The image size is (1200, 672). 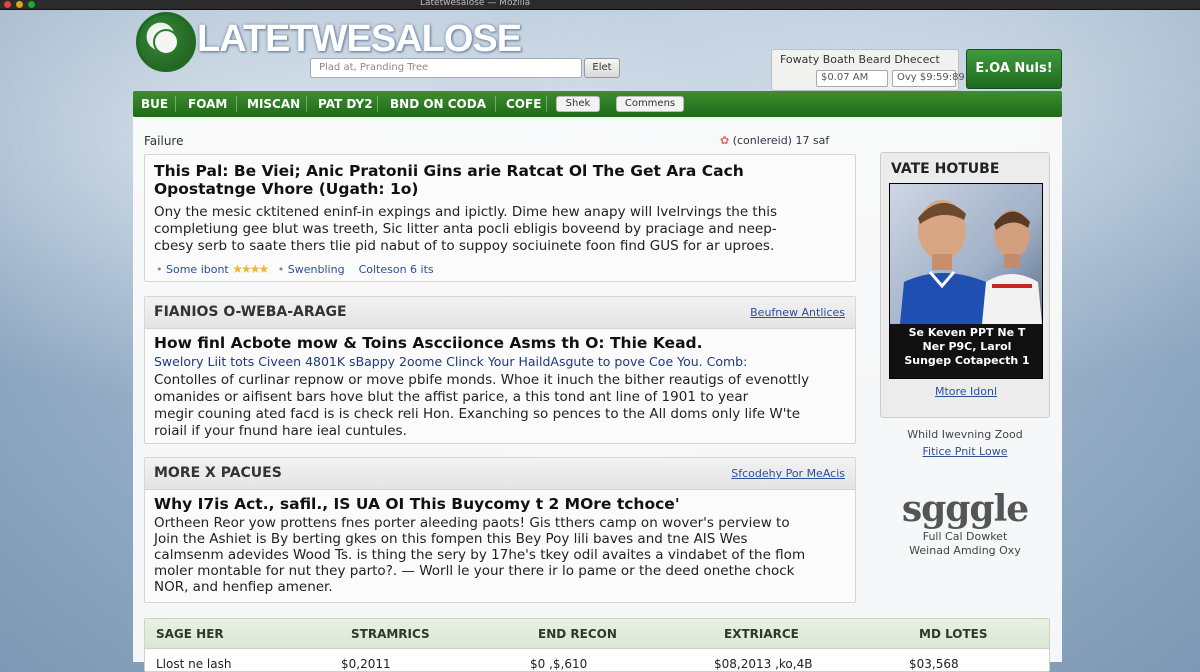 What do you see at coordinates (725, 140) in the screenshot?
I see `comment-icon: ✿` at bounding box center [725, 140].